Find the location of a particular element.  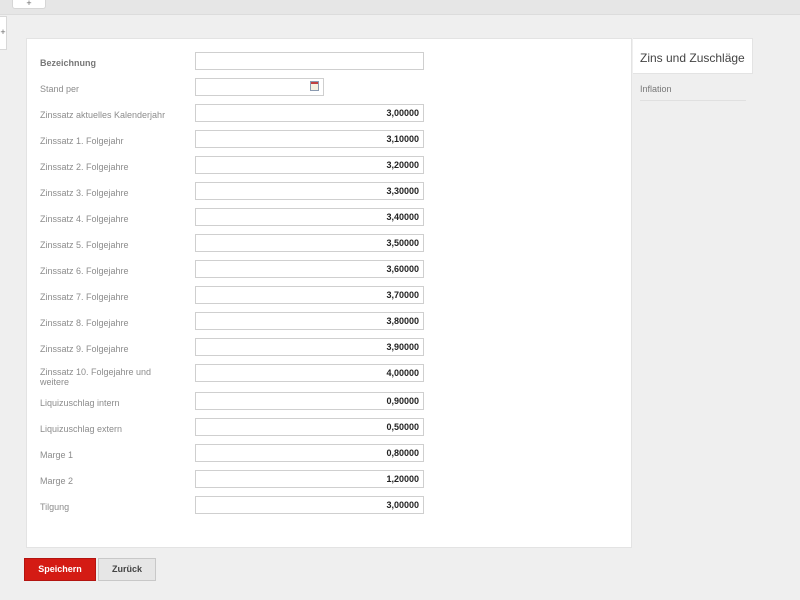

zinssatz-9-input: 3,90000 is located at coordinates (309, 347).